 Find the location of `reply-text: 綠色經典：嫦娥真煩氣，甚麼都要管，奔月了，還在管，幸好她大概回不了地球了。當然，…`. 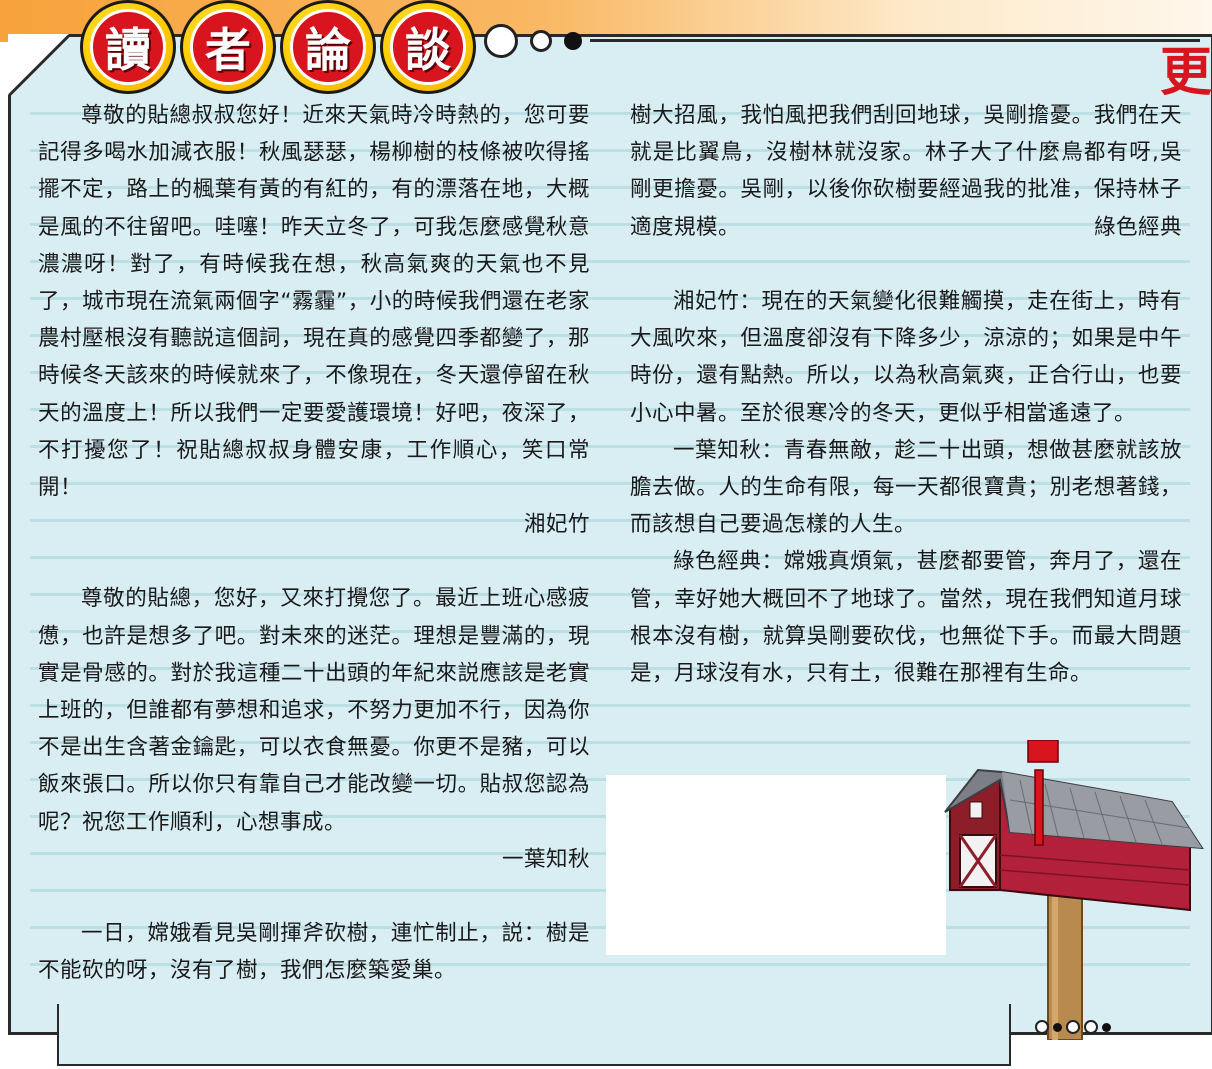

reply-text: 綠色經典：嫦娥真煩氣，甚麼都要管，奔月了，還在管，幸好她大概回不了地球了。當然，… is located at coordinates (906, 618).